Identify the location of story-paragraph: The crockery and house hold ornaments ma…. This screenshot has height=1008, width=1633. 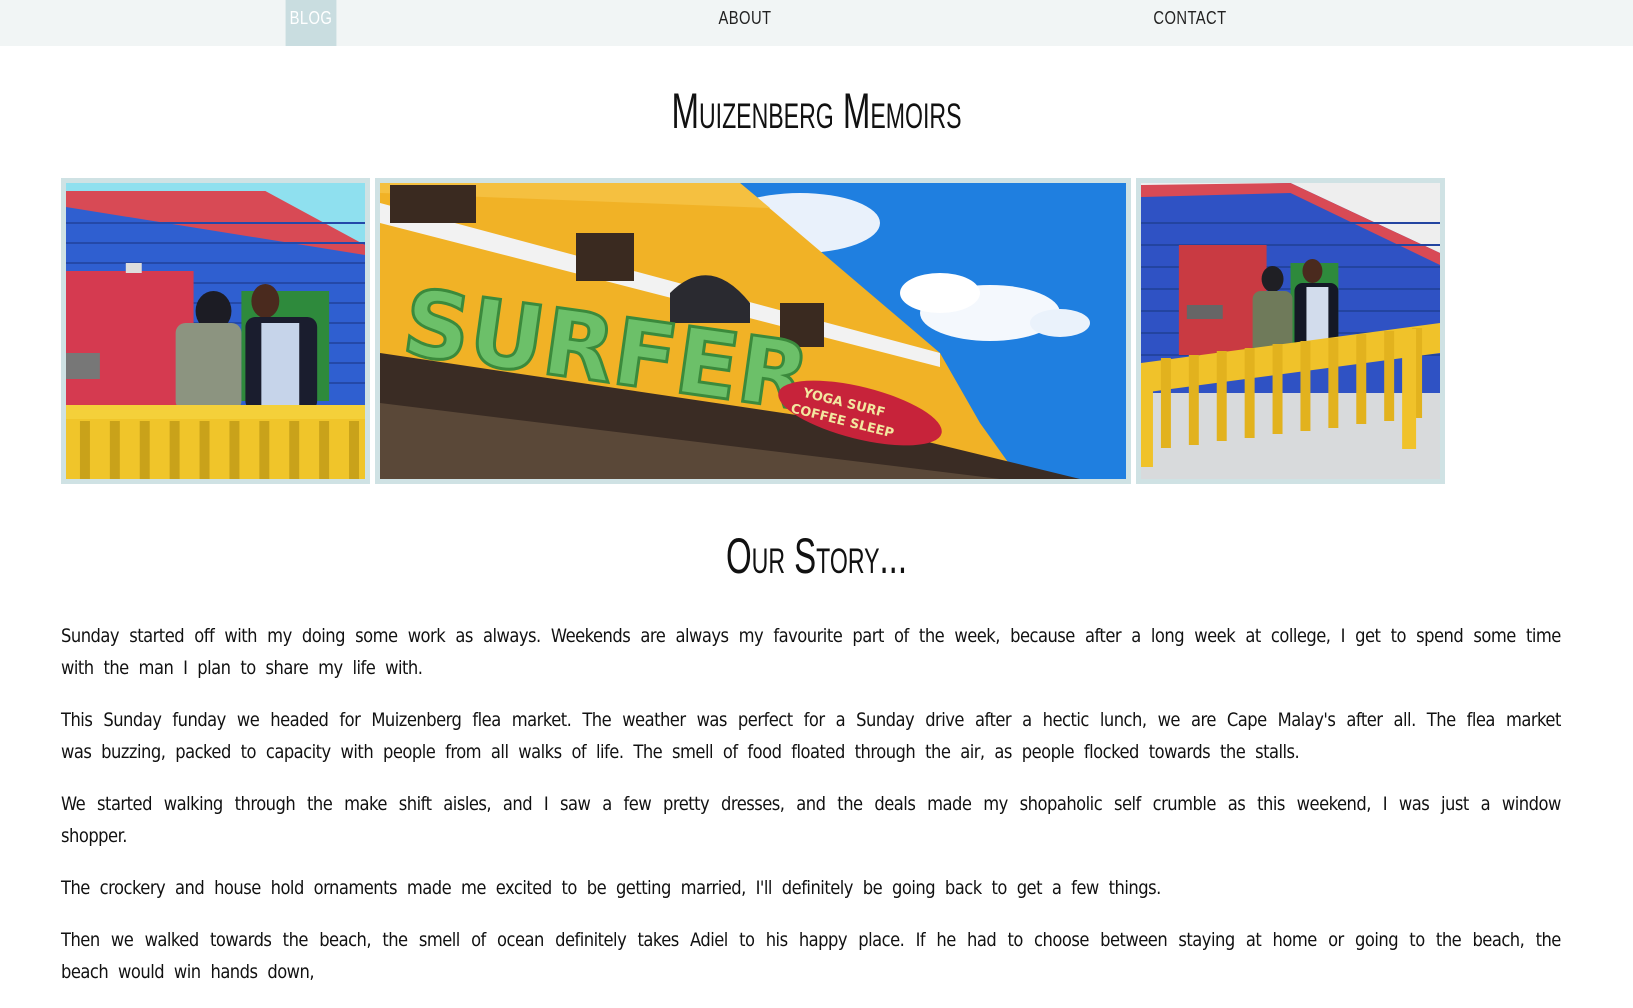
(611, 888).